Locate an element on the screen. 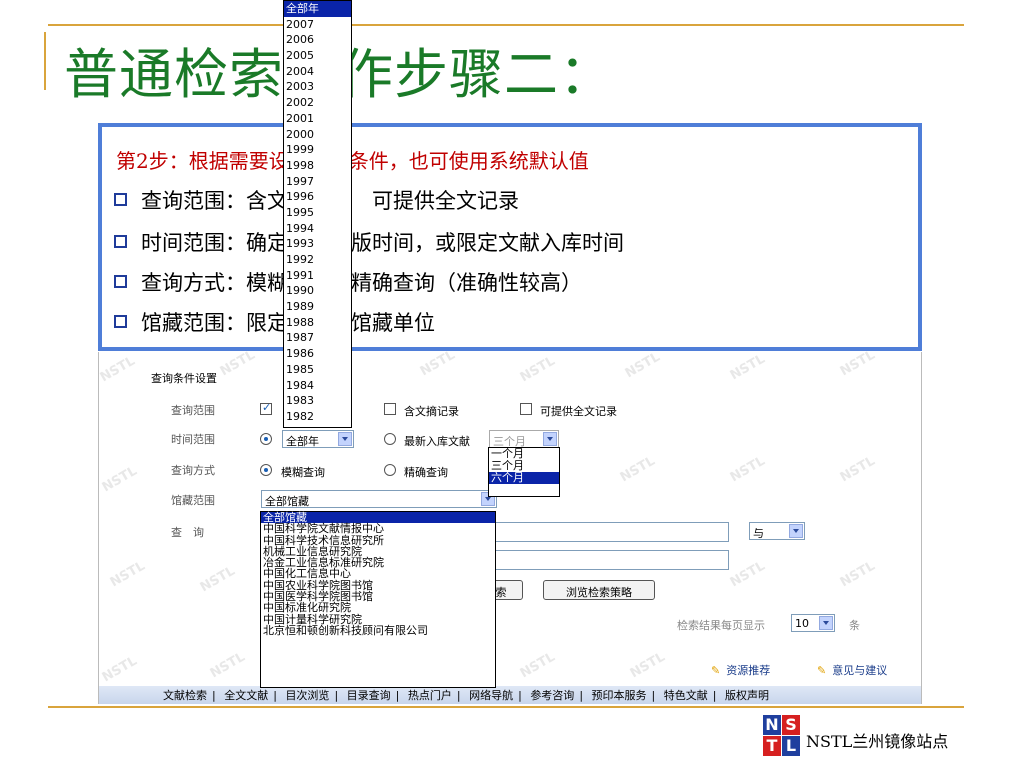 This screenshot has width=1024, height=768. holdings-option: 中国标准化研究院 is located at coordinates (378, 608).